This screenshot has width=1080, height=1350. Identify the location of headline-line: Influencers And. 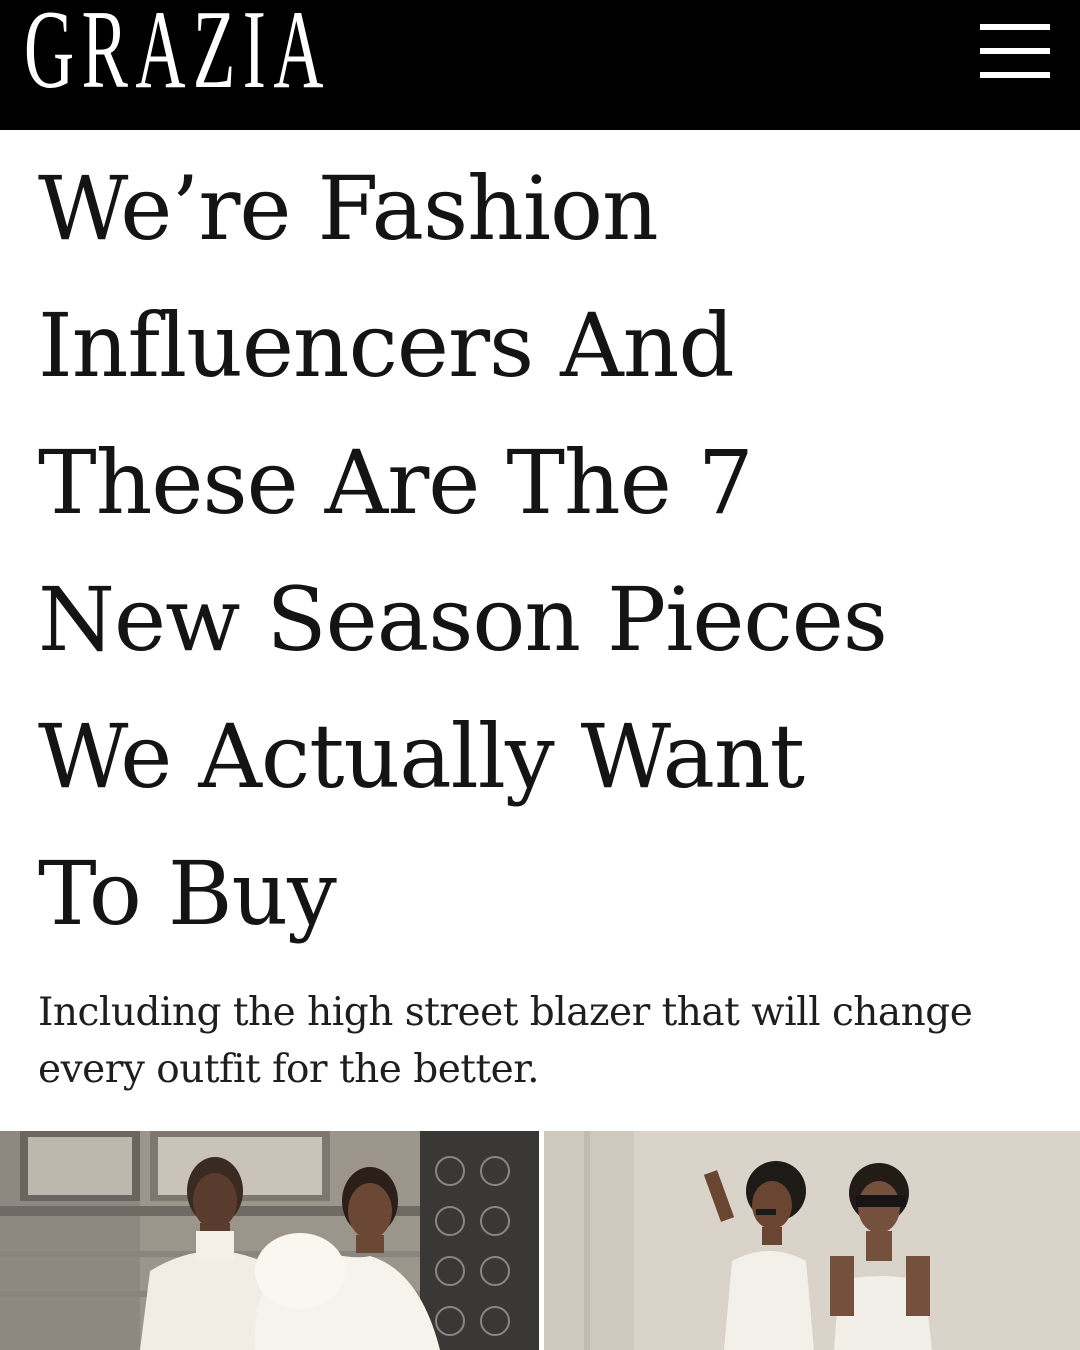
(386, 345).